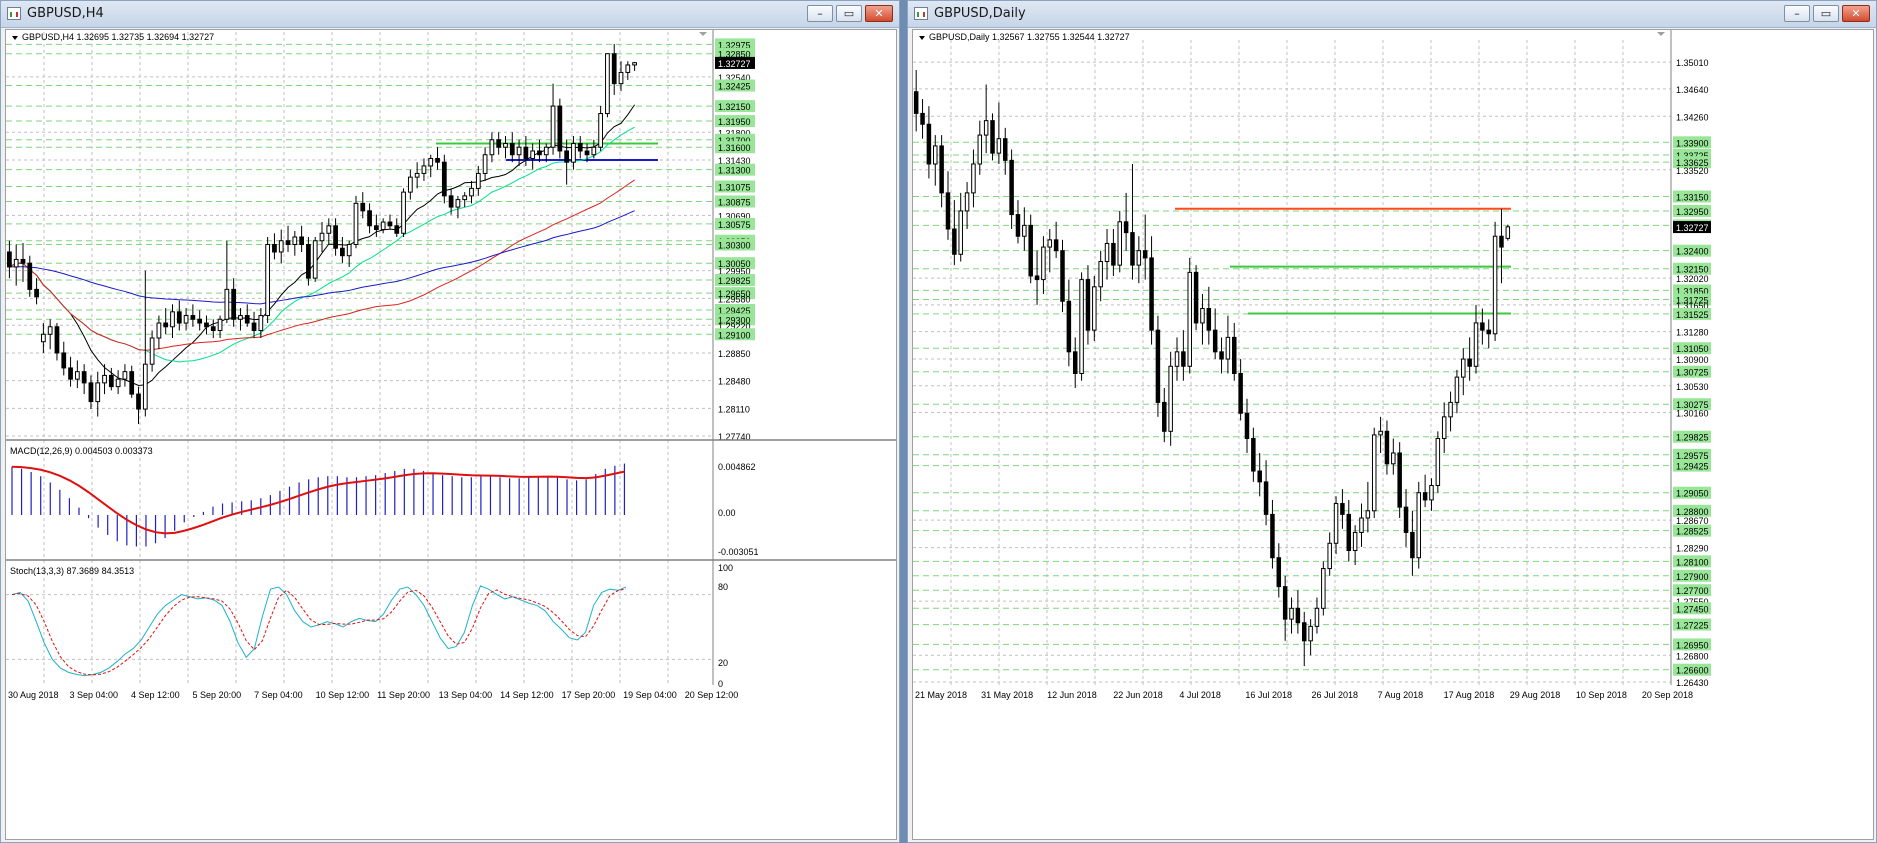 The height and width of the screenshot is (843, 1877). I want to click on title-bar: GBPUSD,Daily – ▭ ✕, so click(1392, 14).